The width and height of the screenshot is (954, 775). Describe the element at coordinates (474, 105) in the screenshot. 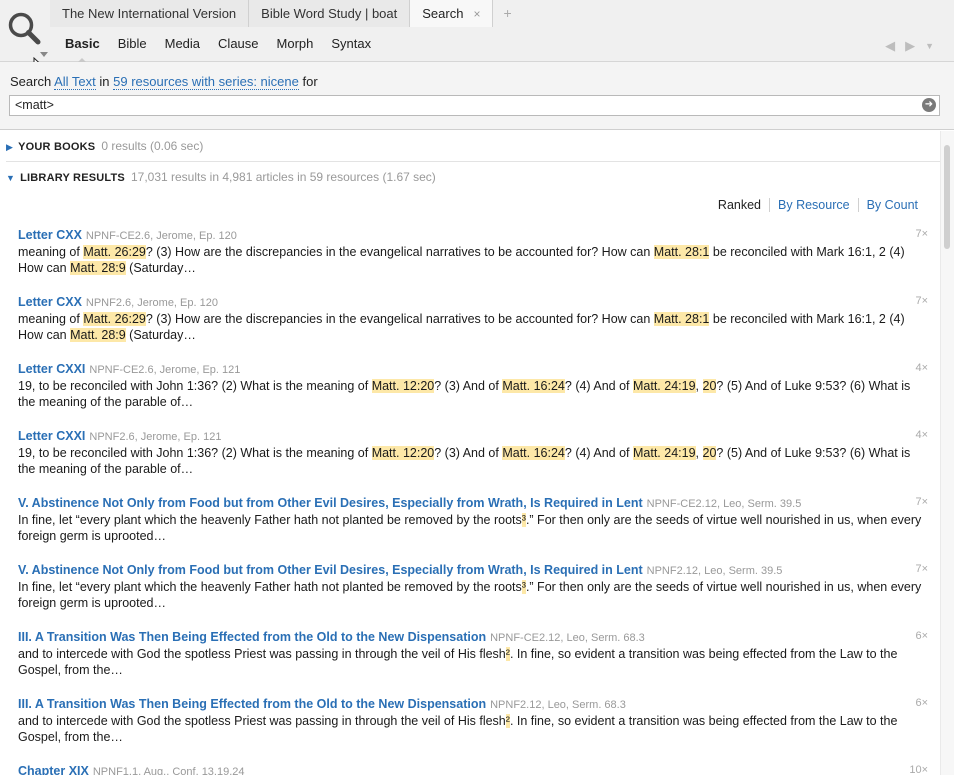

I see `search-input: <matt>` at that location.